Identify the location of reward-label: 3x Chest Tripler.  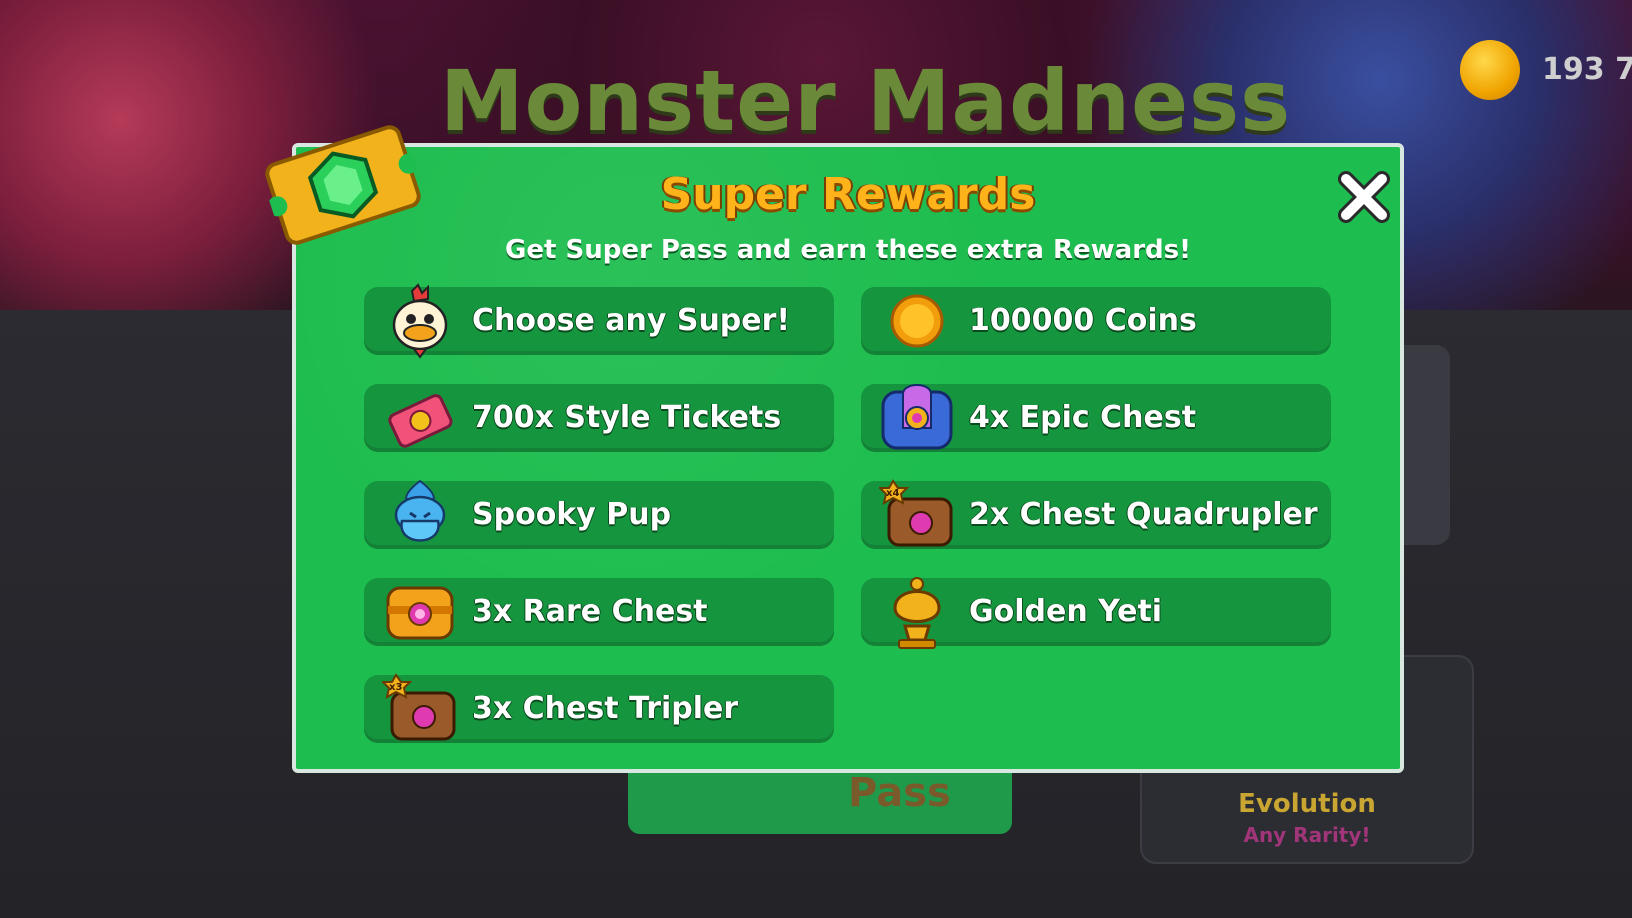
(605, 708).